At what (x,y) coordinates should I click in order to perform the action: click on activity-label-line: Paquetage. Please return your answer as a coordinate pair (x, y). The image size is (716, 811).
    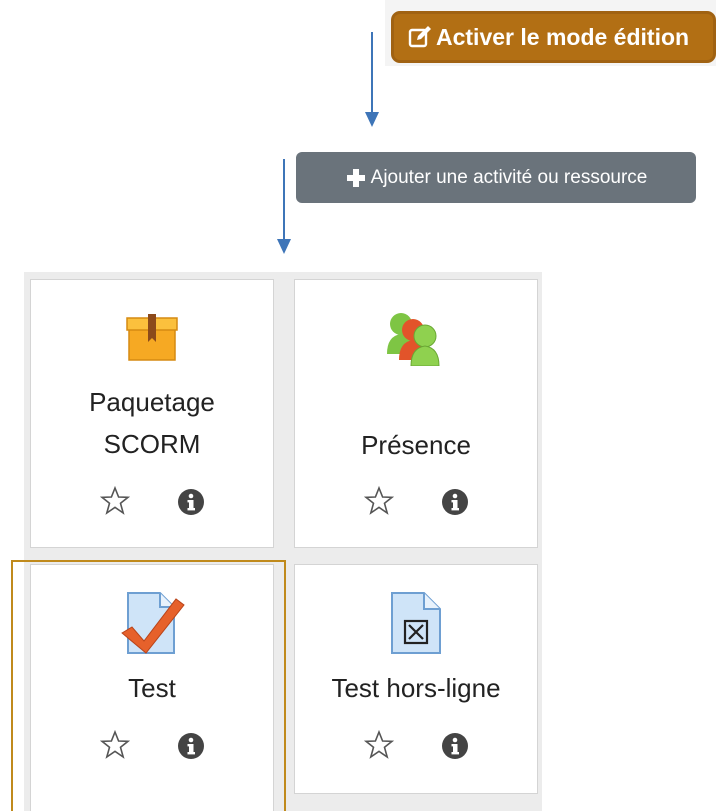
    Looking at the image, I should click on (152, 402).